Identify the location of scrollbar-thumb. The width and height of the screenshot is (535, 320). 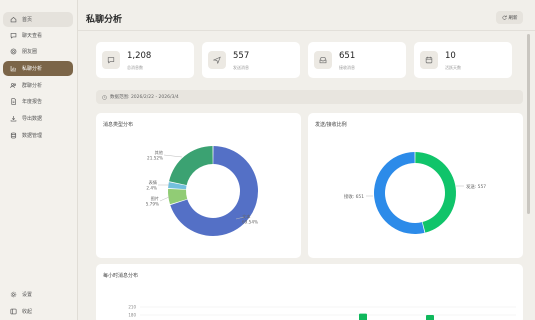
(528, 124).